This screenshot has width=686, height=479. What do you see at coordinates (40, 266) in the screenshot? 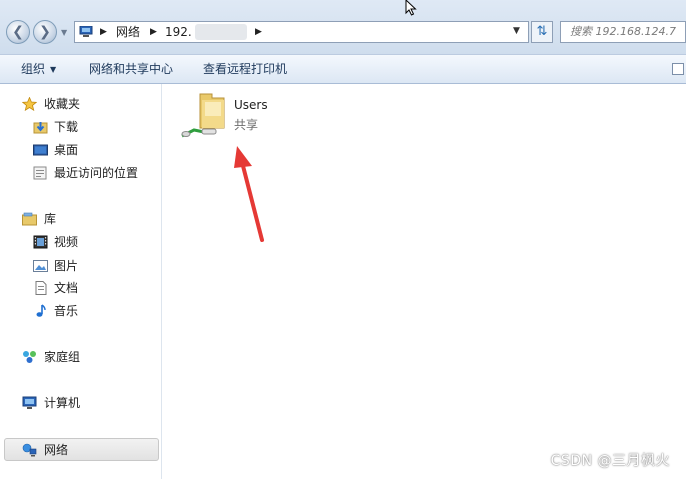
I see `pictures-icon` at bounding box center [40, 266].